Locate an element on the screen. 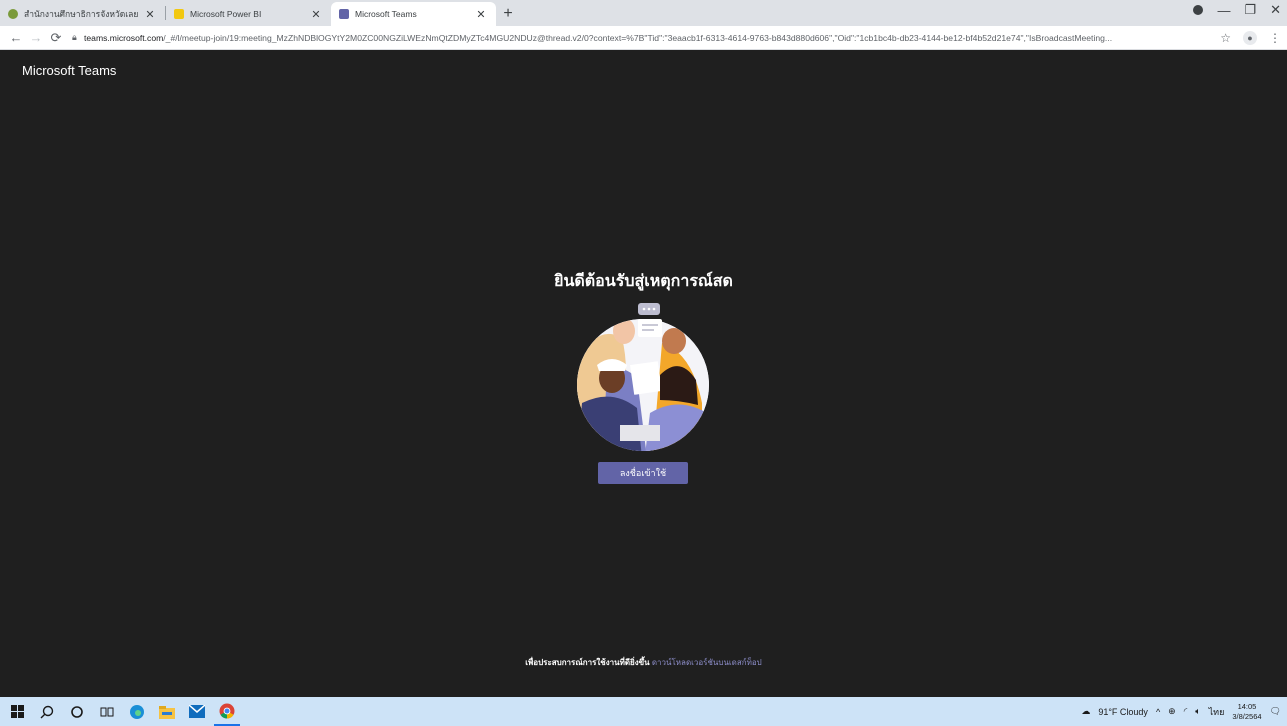 This screenshot has height=726, width=1287. signin-button: ลงชื่อเข้าใช้ is located at coordinates (643, 473).